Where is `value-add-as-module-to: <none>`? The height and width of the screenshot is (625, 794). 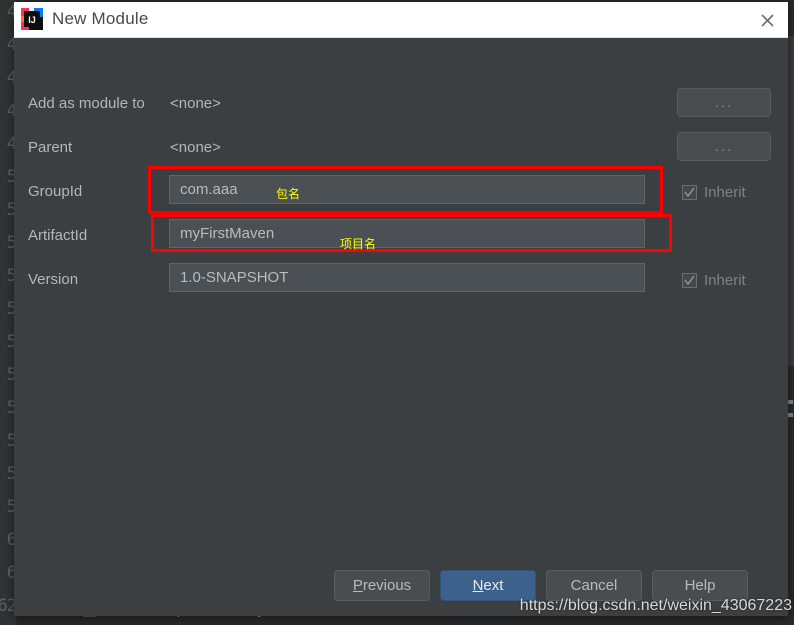
value-add-as-module-to: <none> is located at coordinates (195, 103).